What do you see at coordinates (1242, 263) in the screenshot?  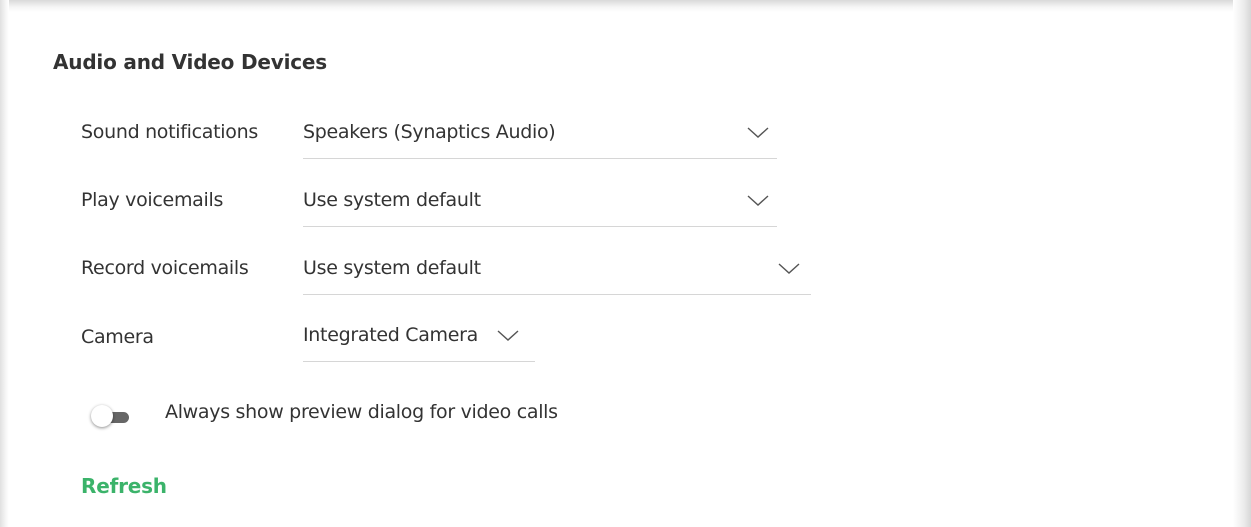 I see `panel-right-shadow` at bounding box center [1242, 263].